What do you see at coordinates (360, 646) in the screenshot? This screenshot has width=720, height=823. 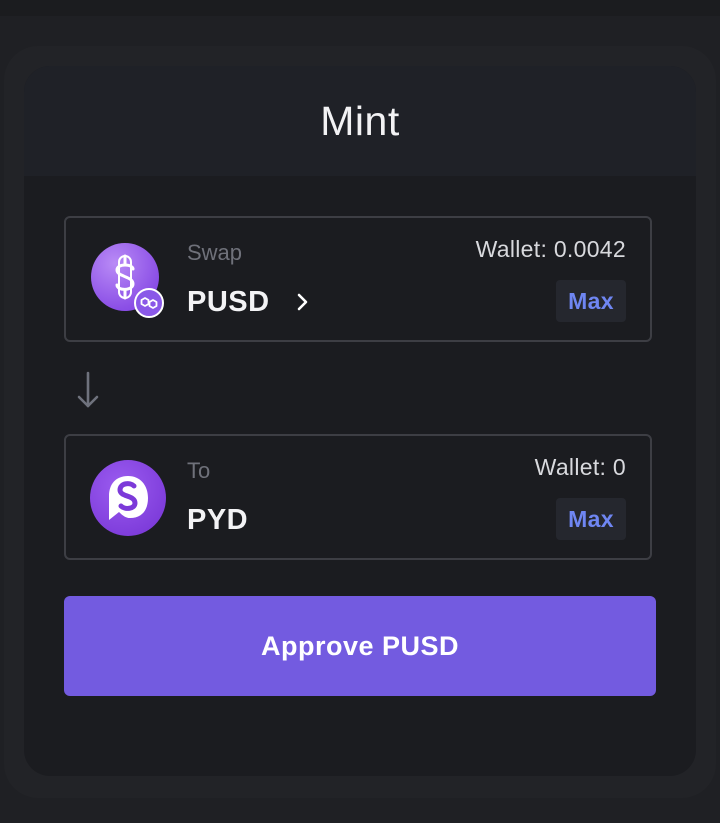 I see `approve-button: Approve PUSD` at bounding box center [360, 646].